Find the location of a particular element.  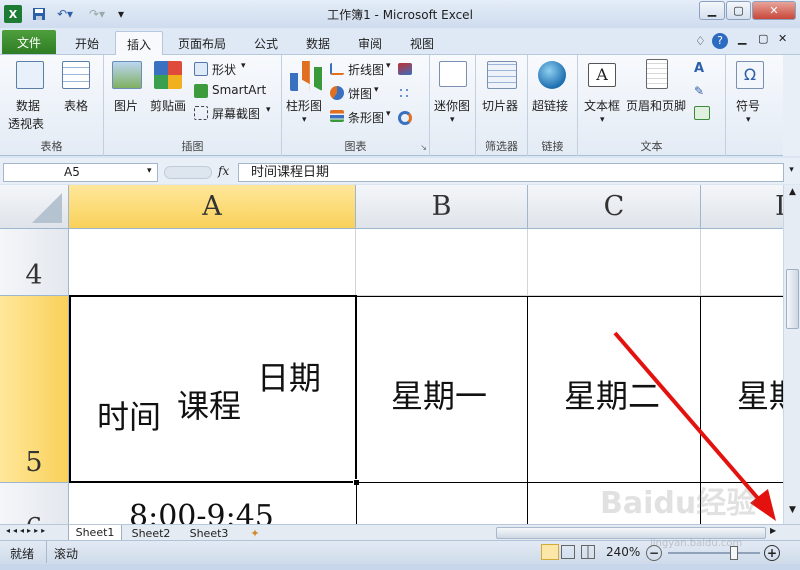

charts-dialog-launcher-icon: ↘ is located at coordinates (423, 147).